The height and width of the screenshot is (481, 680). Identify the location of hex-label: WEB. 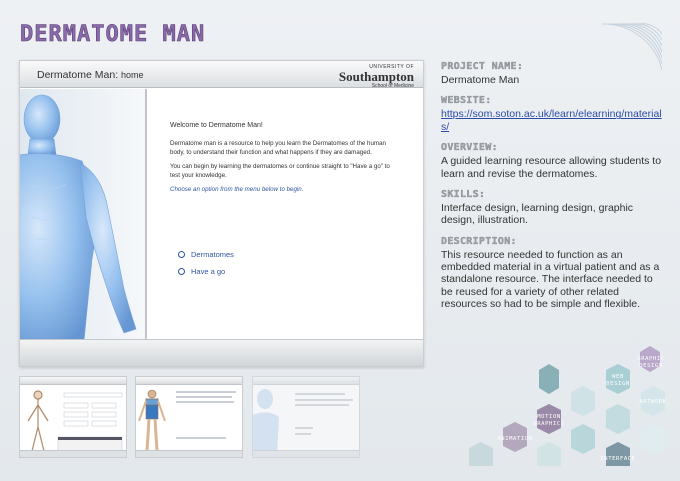
(618, 377).